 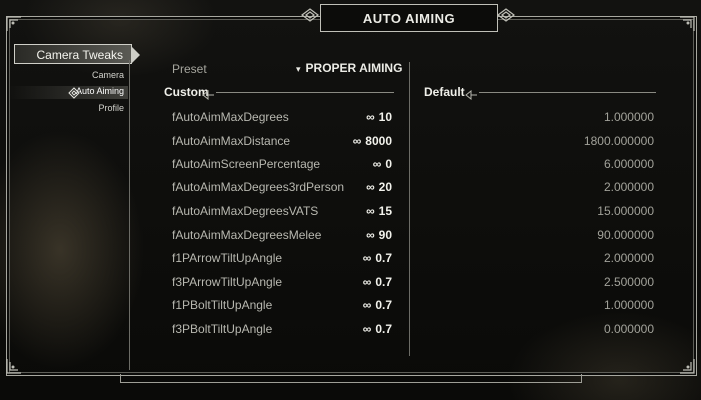 What do you see at coordinates (357, 187) in the screenshot?
I see `setting-value-slider: ∞ 20` at bounding box center [357, 187].